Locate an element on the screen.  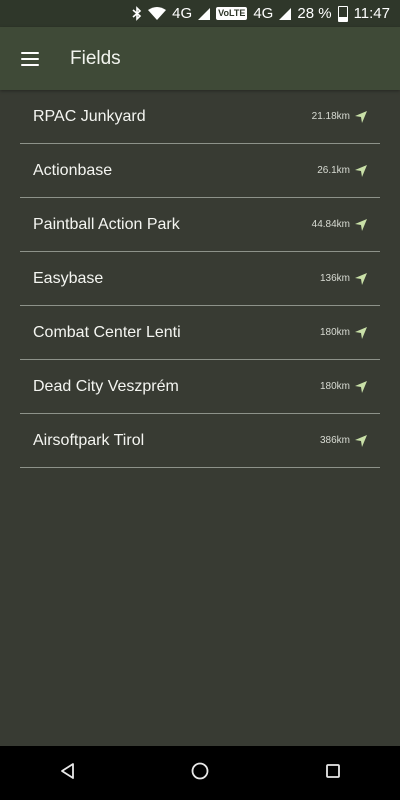
battery-icon is located at coordinates (342, 13).